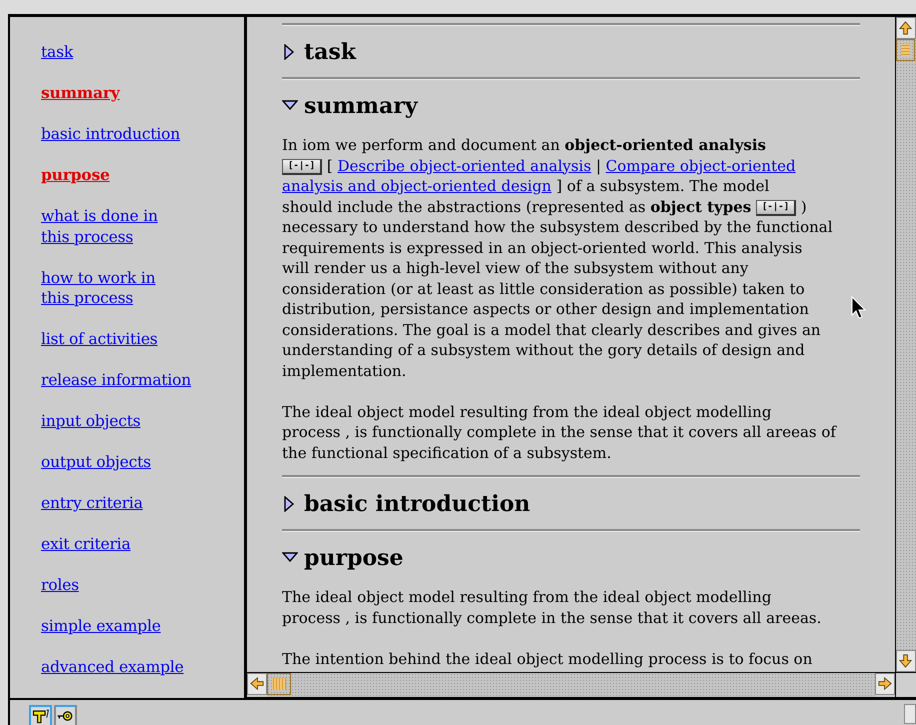 Image resolution: width=916 pixels, height=725 pixels. Describe the element at coordinates (116, 380) in the screenshot. I see `nav-link: release information` at that location.